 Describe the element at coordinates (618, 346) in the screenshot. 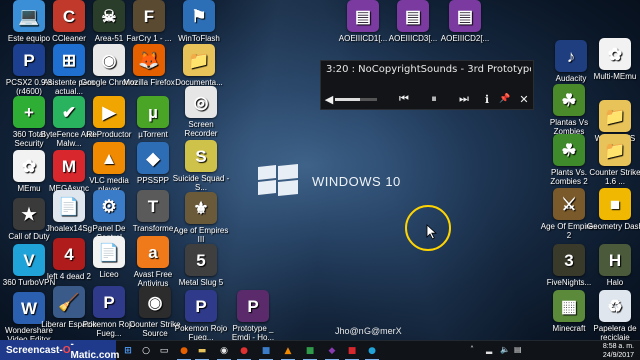

I see `clock-time: 8:58 a. m.` at that location.